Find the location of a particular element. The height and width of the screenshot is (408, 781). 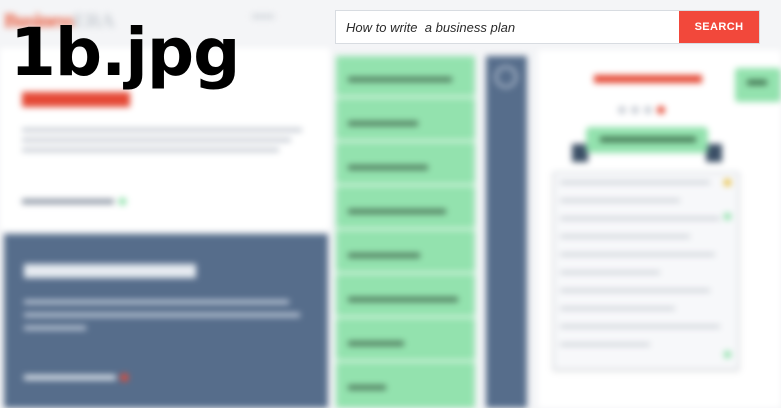

learn-more-link is located at coordinates (74, 201).